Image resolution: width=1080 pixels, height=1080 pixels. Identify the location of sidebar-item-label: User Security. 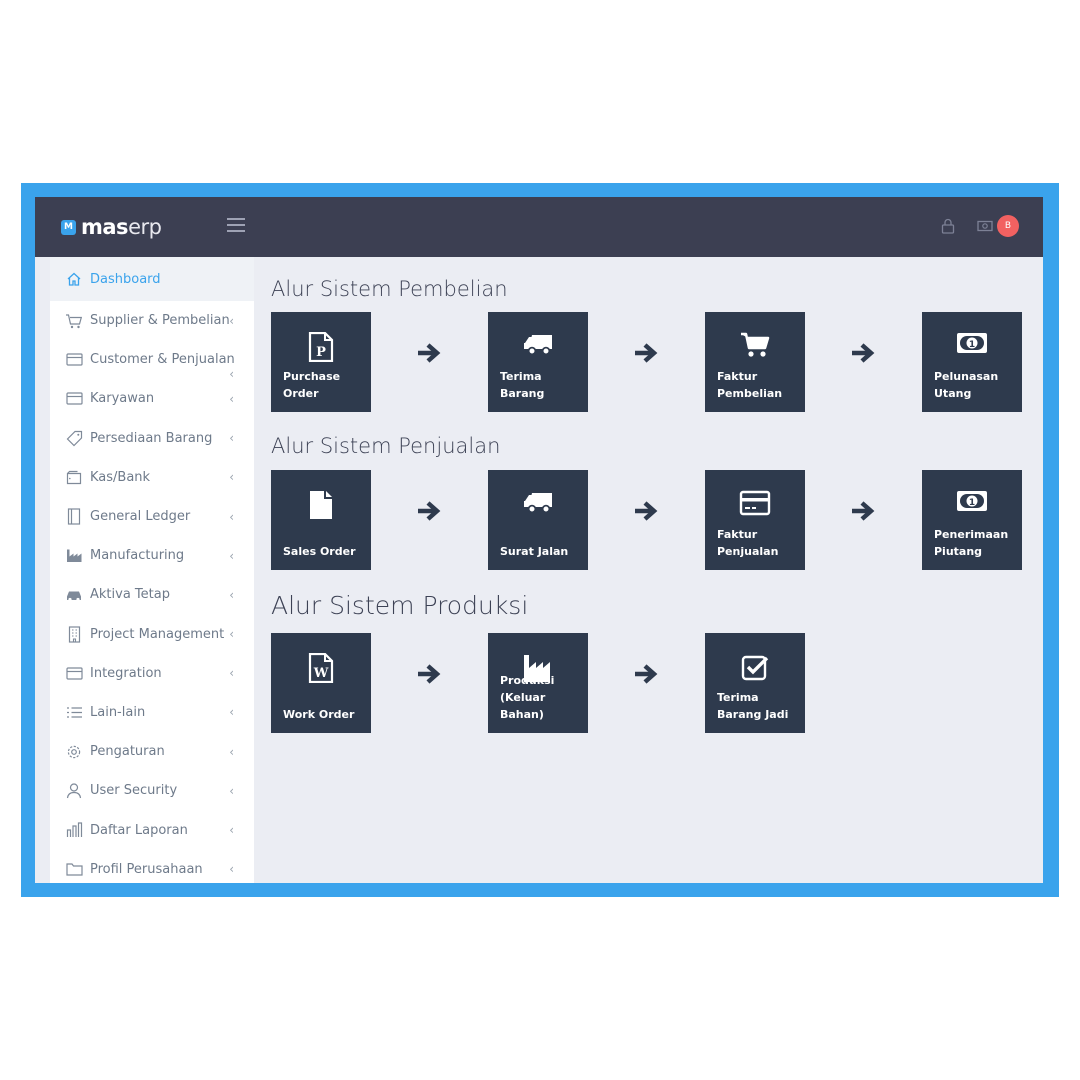
(134, 791).